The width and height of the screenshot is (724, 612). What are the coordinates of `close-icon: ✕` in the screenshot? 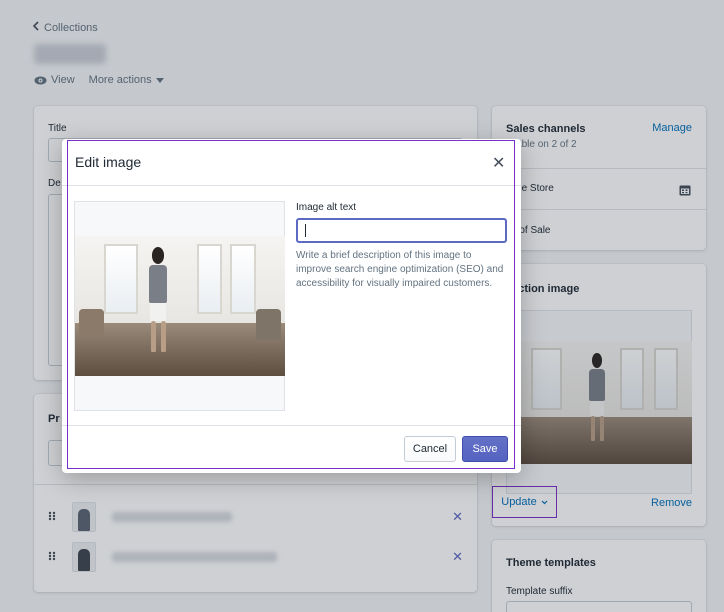 It's located at (498, 163).